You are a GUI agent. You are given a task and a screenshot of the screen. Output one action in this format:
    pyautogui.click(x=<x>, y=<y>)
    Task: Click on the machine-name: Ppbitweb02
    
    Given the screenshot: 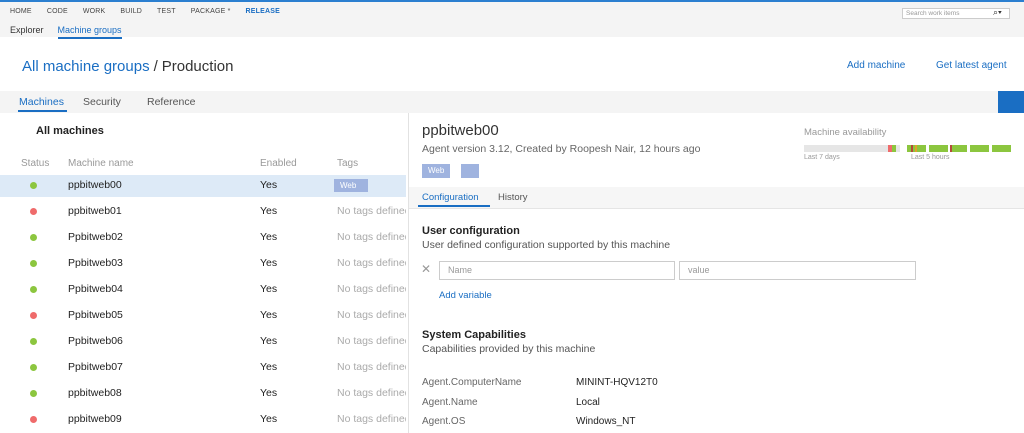 What is the action you would take?
    pyautogui.click(x=95, y=237)
    